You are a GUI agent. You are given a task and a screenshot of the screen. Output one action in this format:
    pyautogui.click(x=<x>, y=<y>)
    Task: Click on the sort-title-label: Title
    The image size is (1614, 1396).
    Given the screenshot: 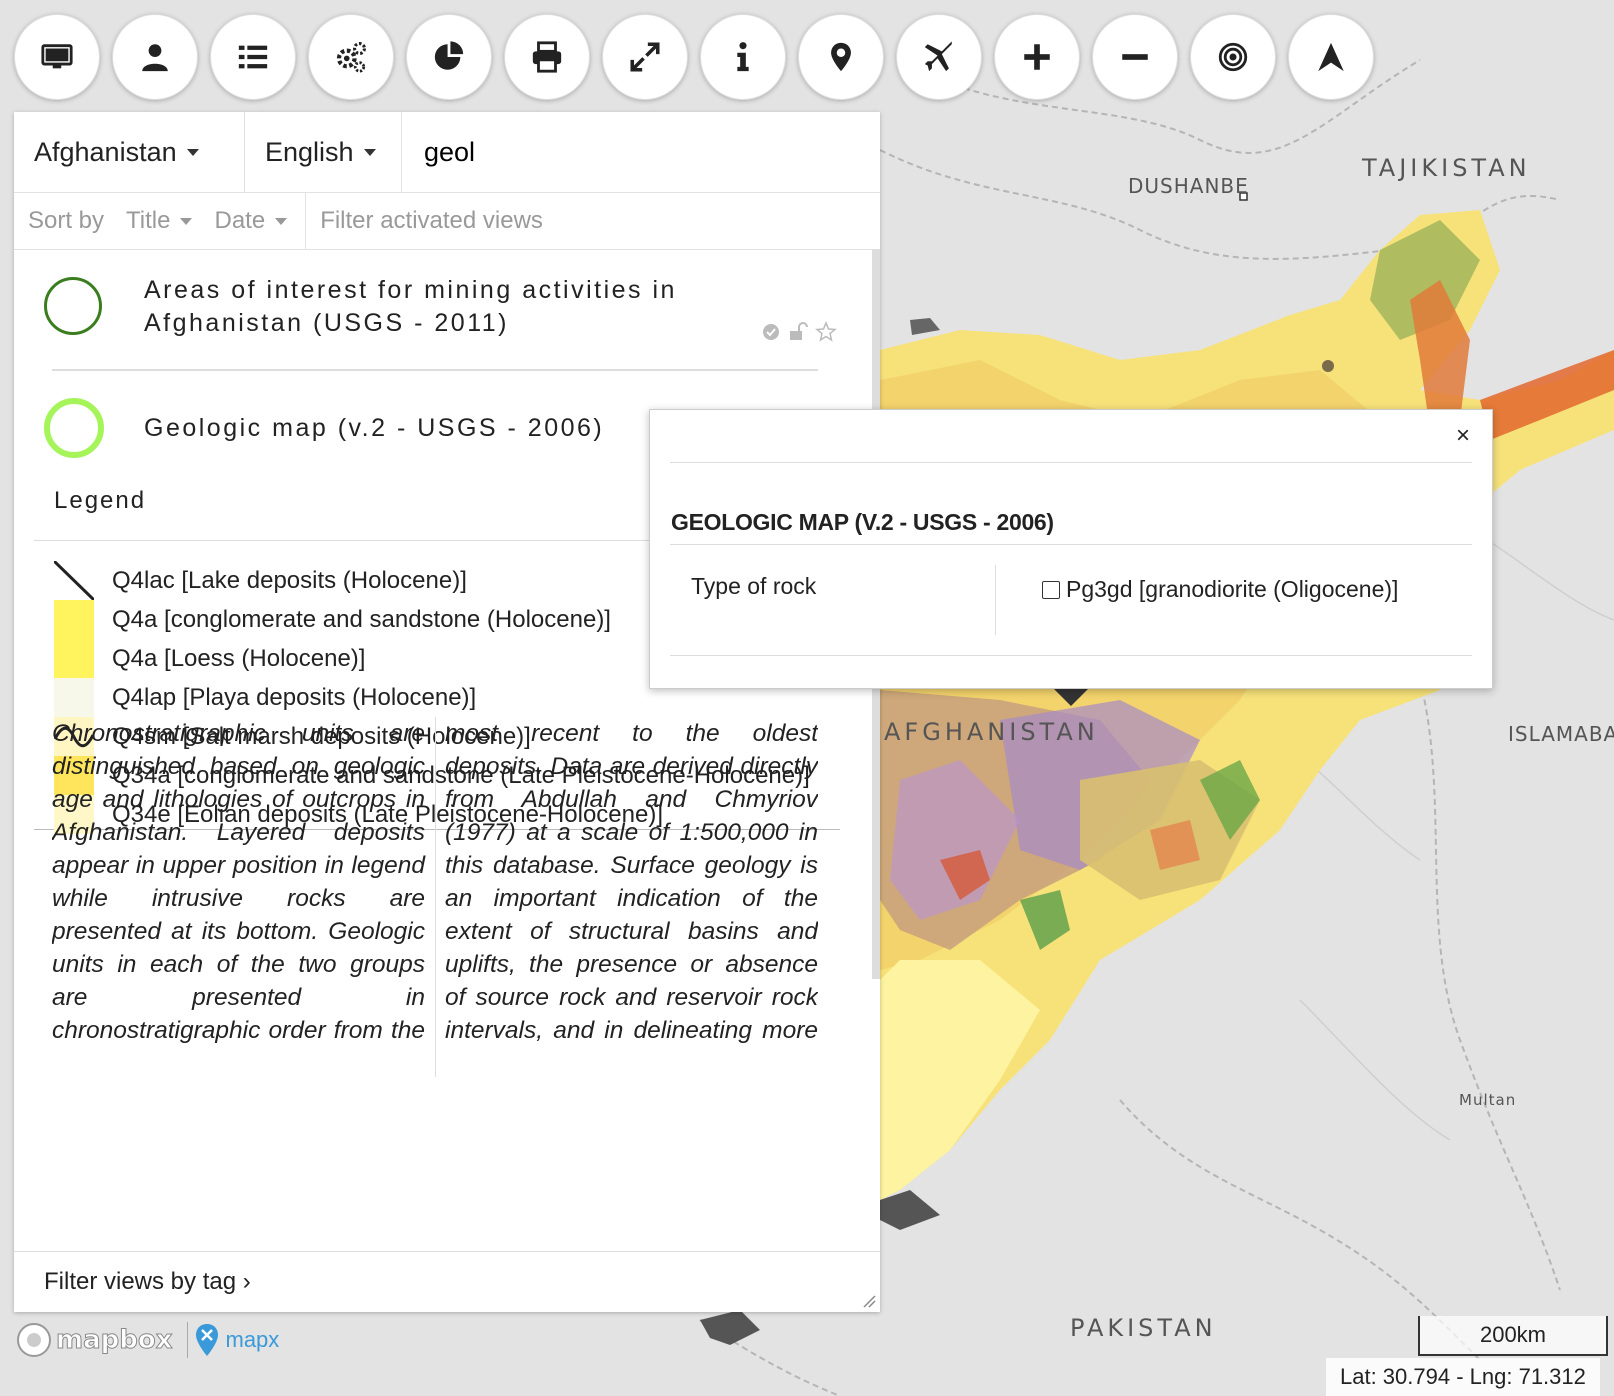 What is the action you would take?
    pyautogui.click(x=148, y=220)
    